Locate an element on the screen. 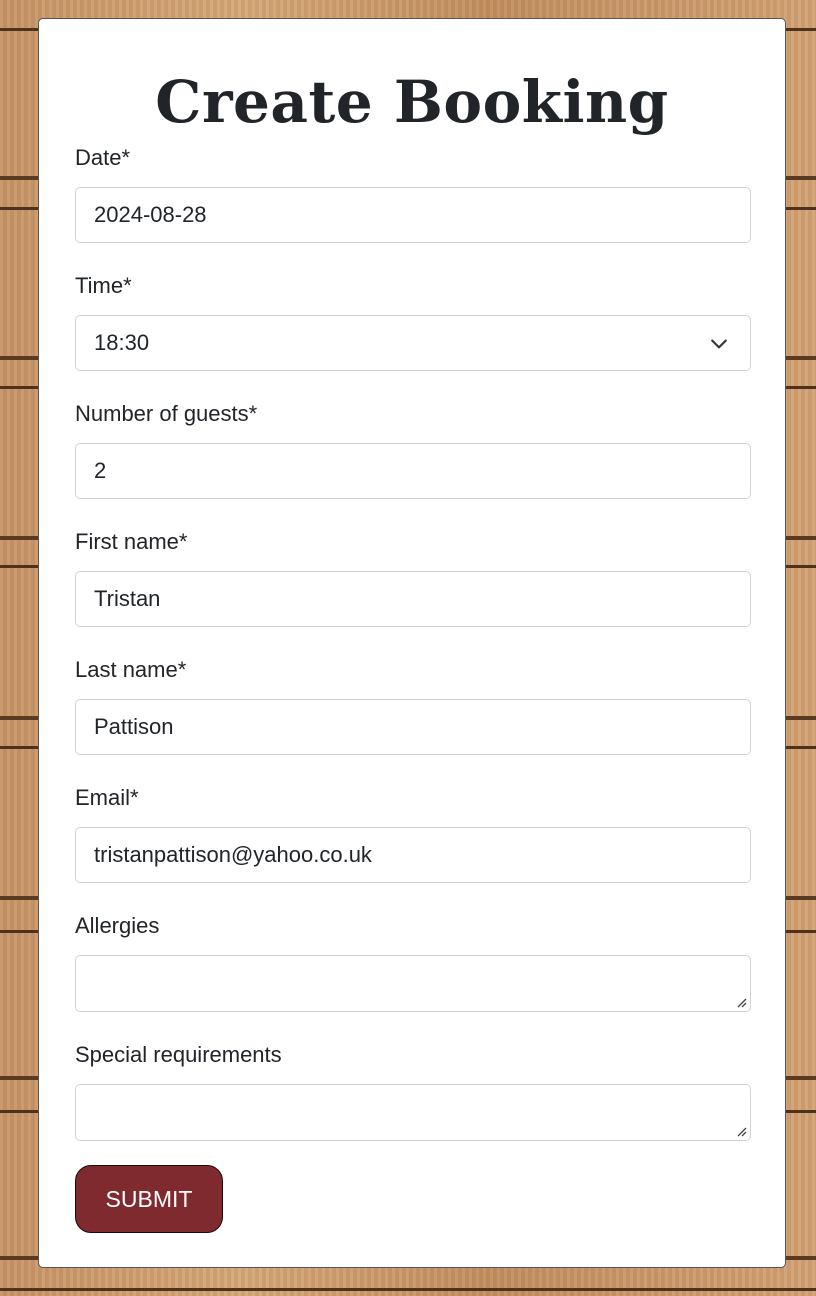  email-field: tristanpattison@yahoo.co.uk is located at coordinates (413, 855).